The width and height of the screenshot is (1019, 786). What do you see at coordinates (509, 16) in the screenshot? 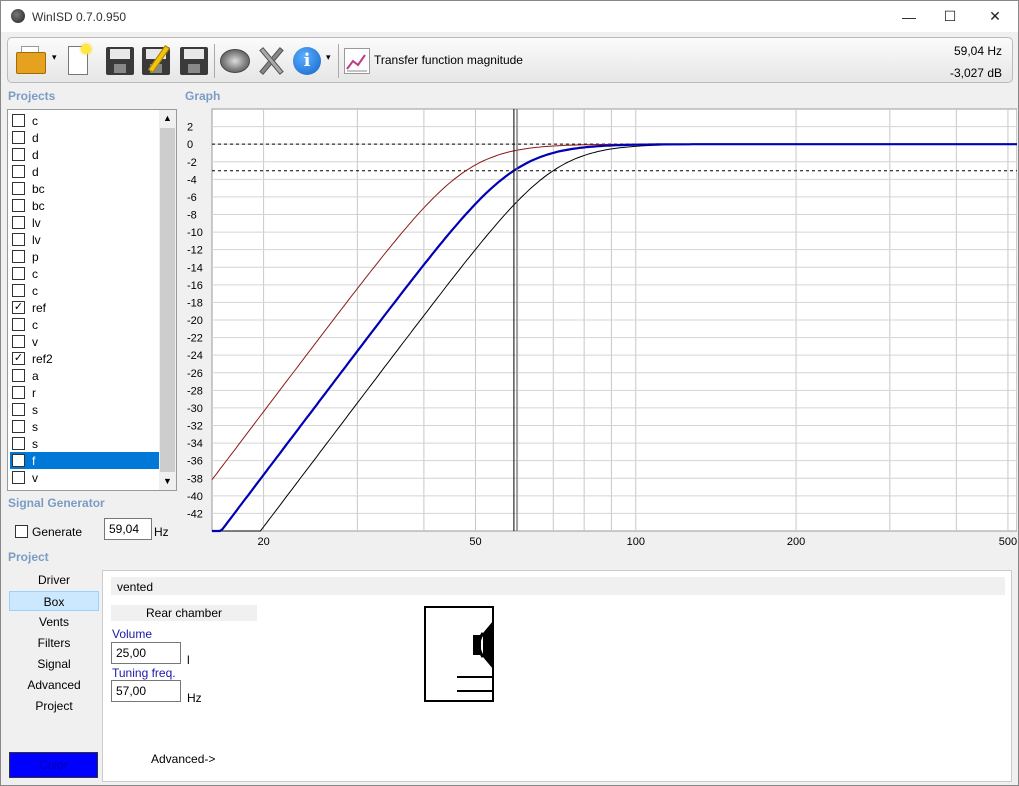
I see `title-bar: WinISD 0.7.0.950 — ☐ ✕` at bounding box center [509, 16].